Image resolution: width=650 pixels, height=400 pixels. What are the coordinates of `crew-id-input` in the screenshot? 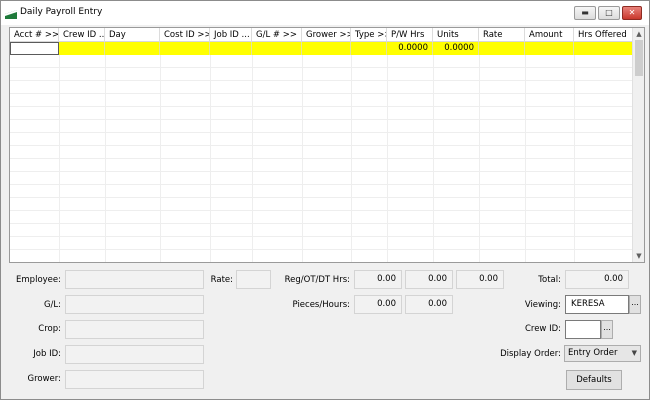 It's located at (583, 329).